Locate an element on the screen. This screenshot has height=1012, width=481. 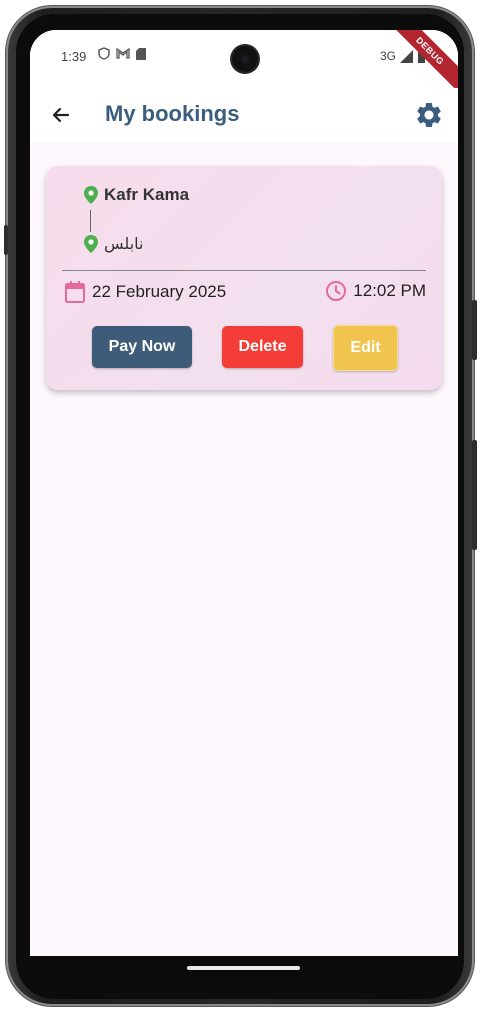
navigation-bar is located at coordinates (244, 969).